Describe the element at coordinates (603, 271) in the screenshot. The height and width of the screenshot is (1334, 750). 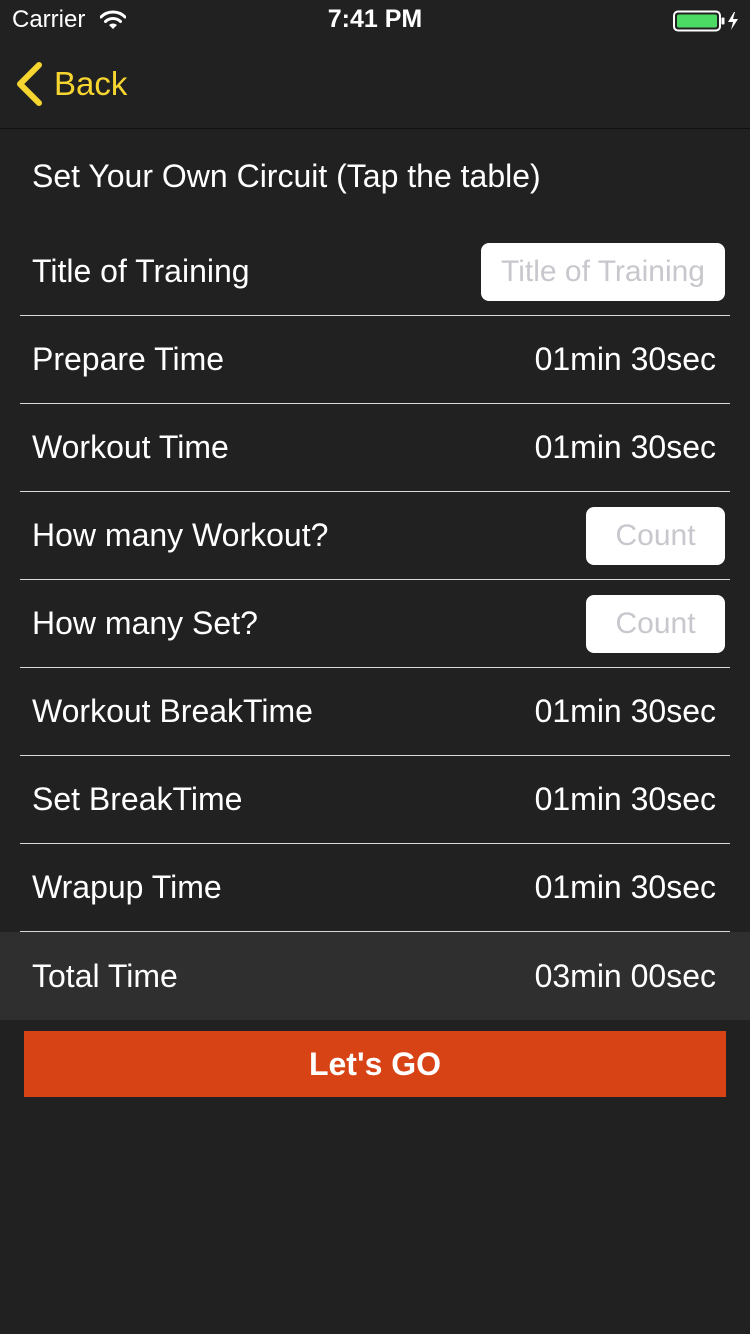
I see `title-of-training-input` at that location.